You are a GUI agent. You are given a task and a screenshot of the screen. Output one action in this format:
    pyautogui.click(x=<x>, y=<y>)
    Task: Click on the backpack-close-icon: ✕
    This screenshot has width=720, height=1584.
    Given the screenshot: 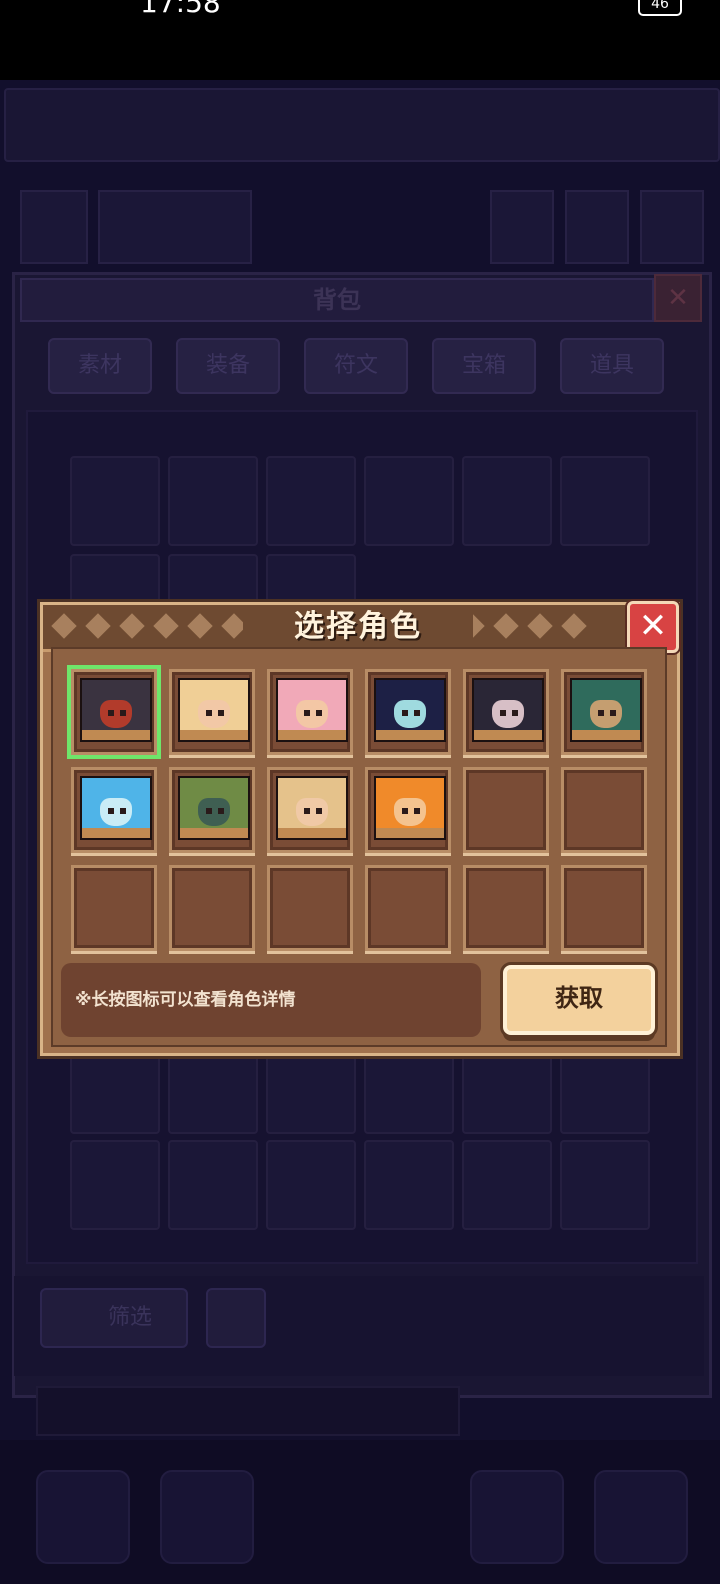 What is the action you would take?
    pyautogui.click(x=678, y=298)
    